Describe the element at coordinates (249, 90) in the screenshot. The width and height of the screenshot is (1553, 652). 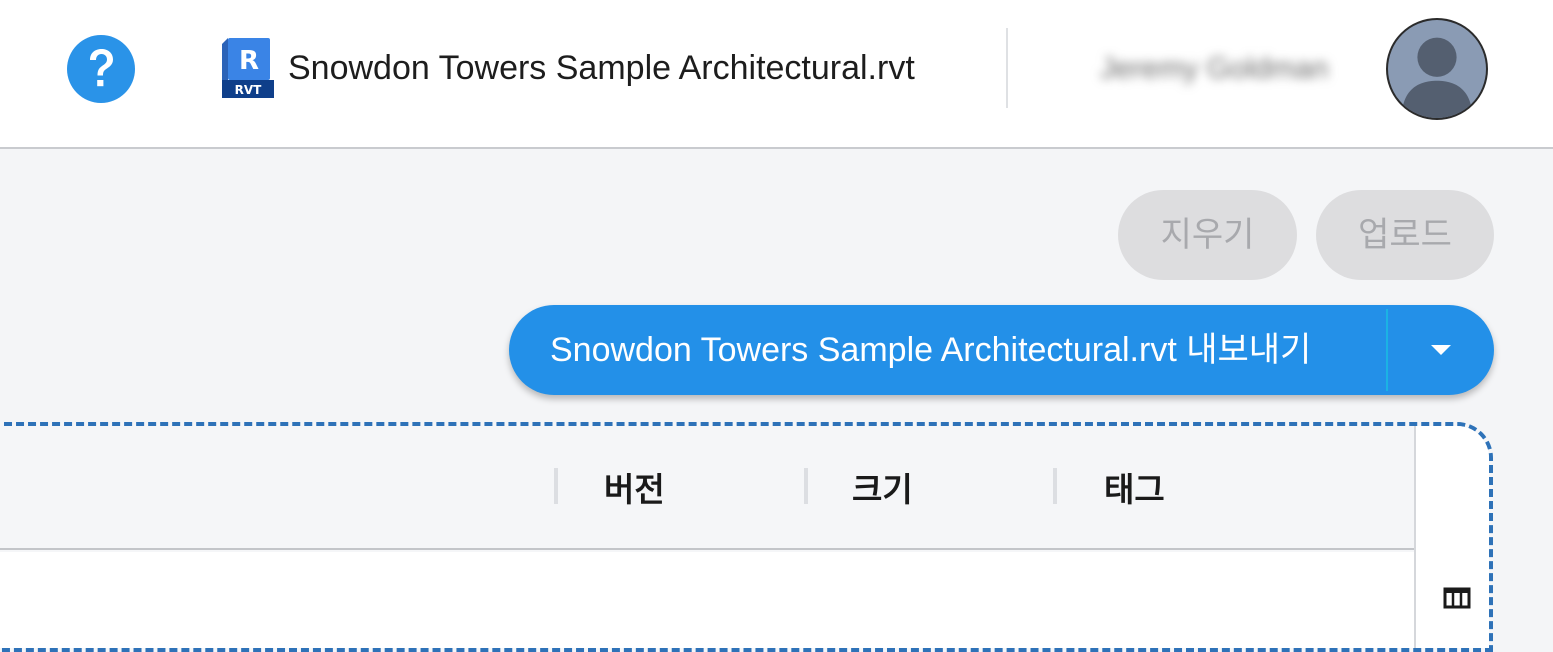
I see `file-icon-badge: RVT` at that location.